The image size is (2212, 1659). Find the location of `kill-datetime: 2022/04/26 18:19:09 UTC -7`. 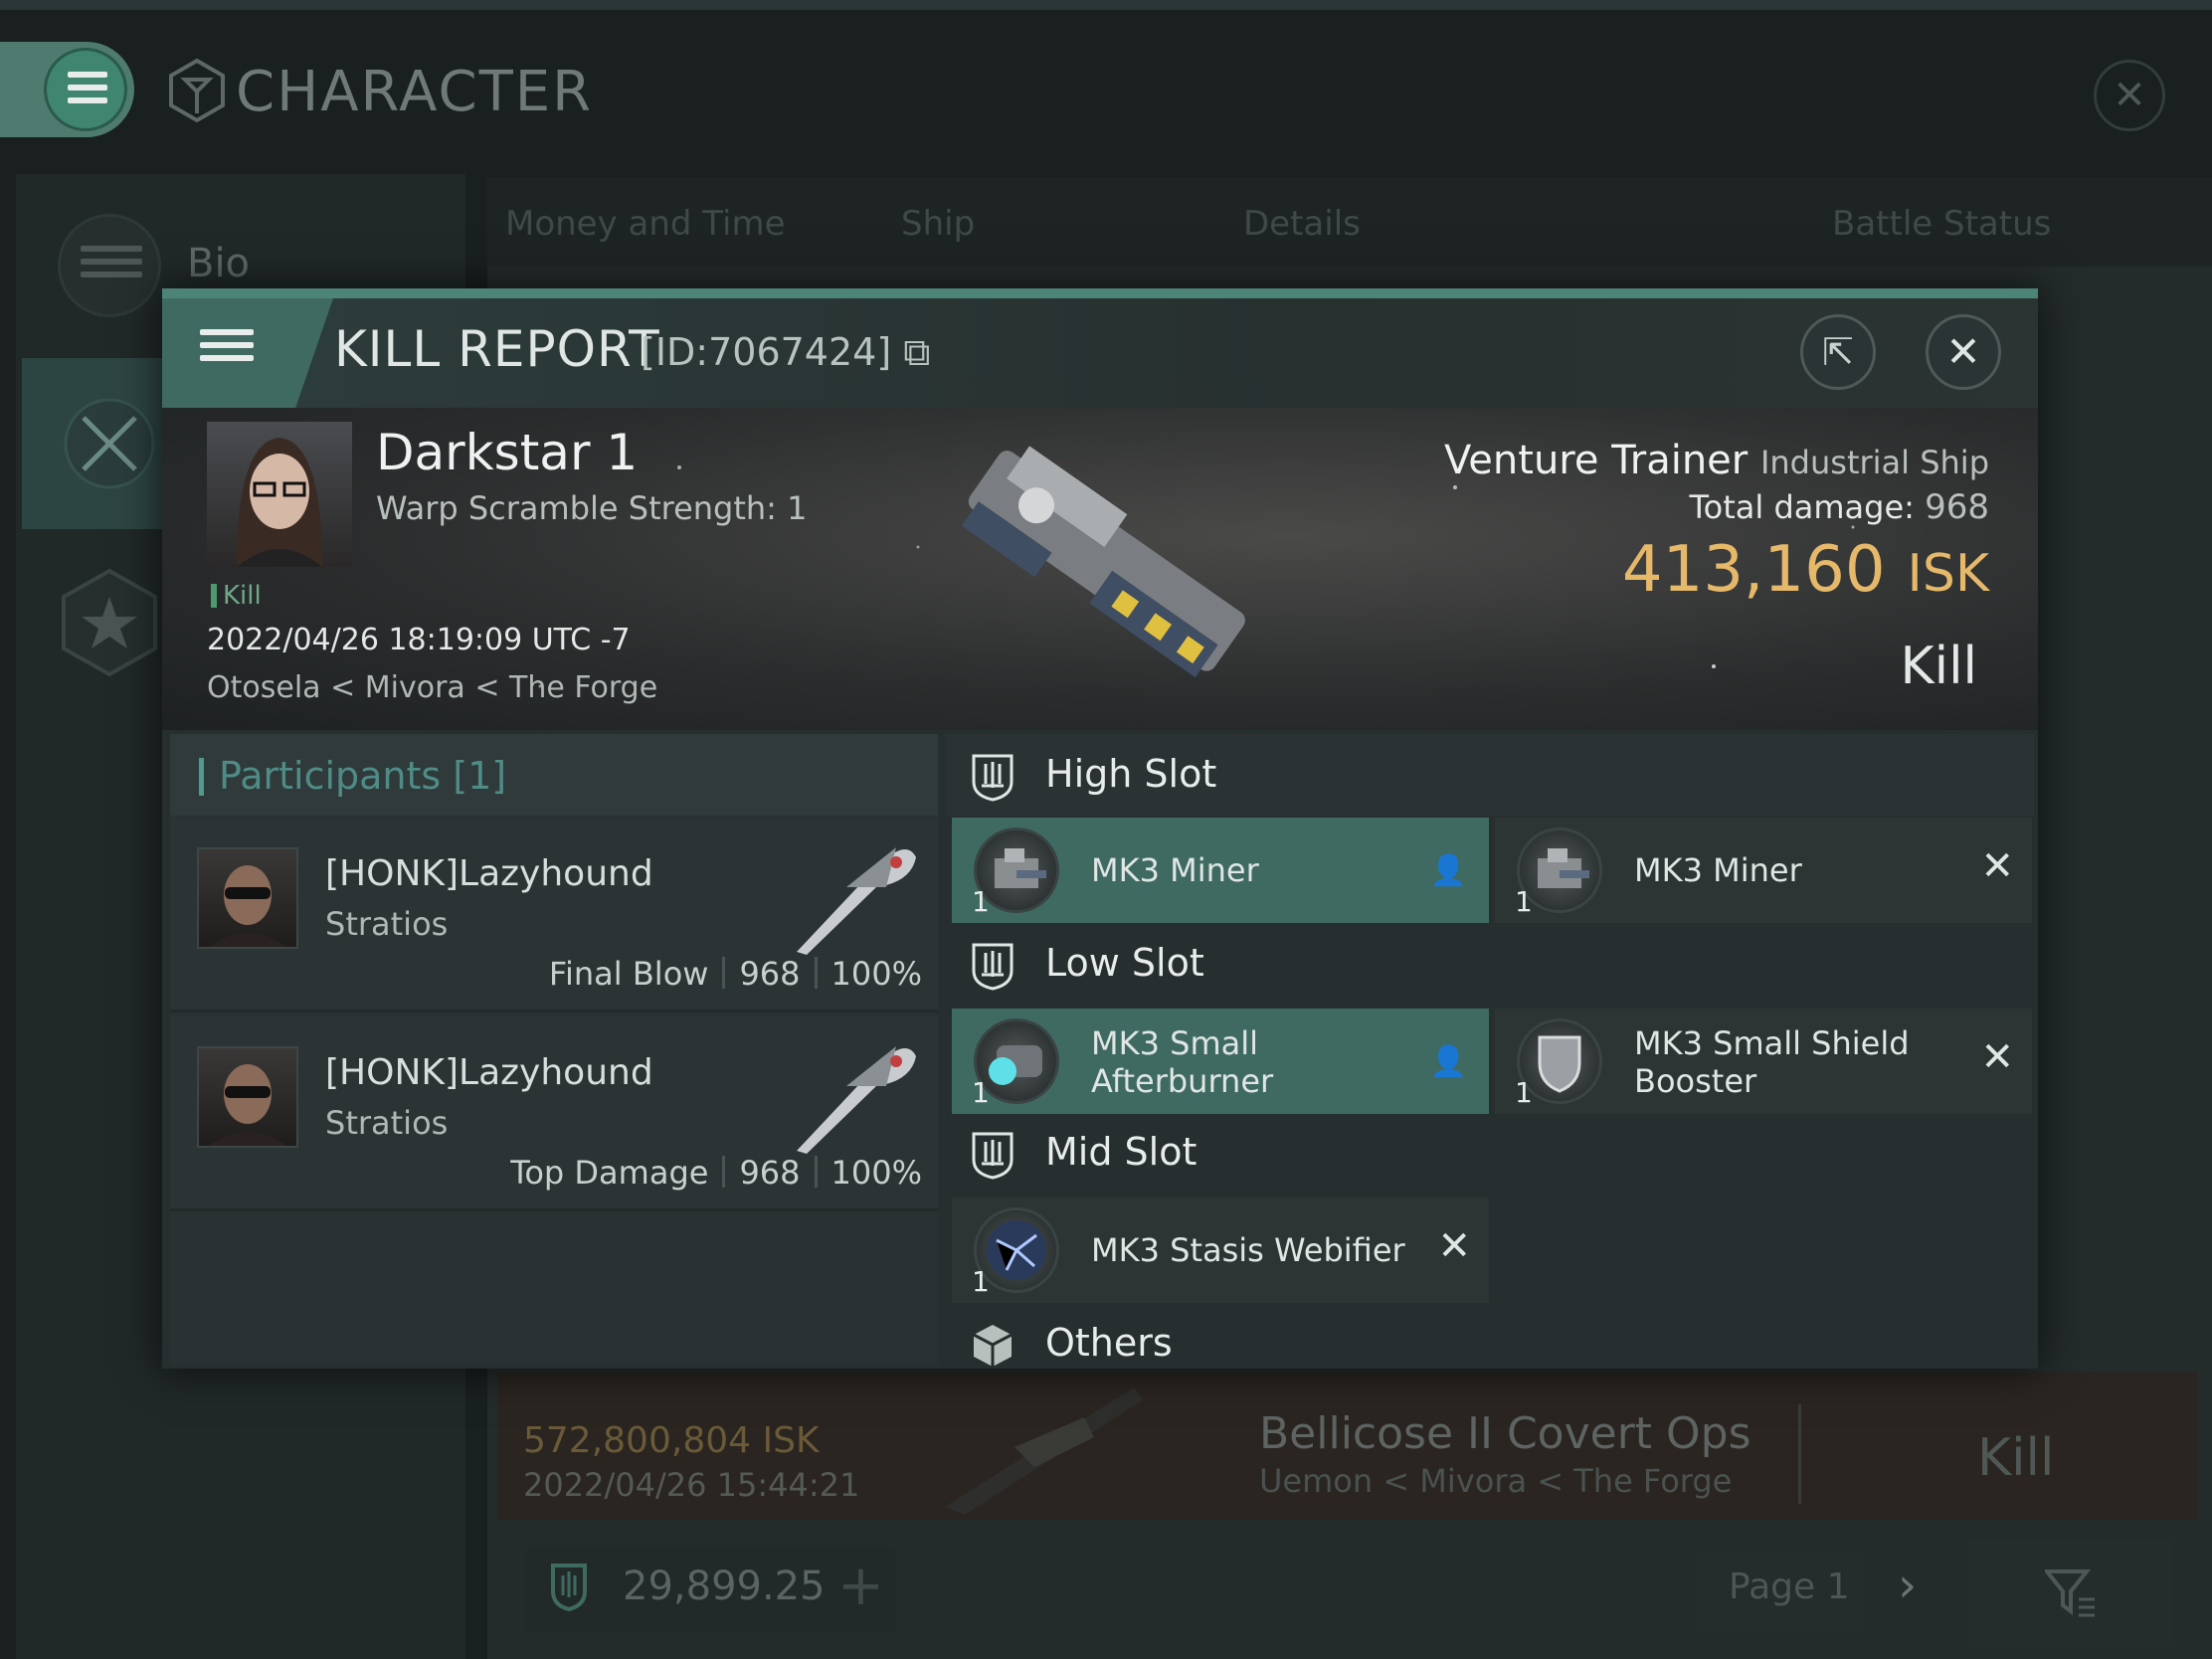

kill-datetime: 2022/04/26 18:19:09 UTC -7 is located at coordinates (419, 640).